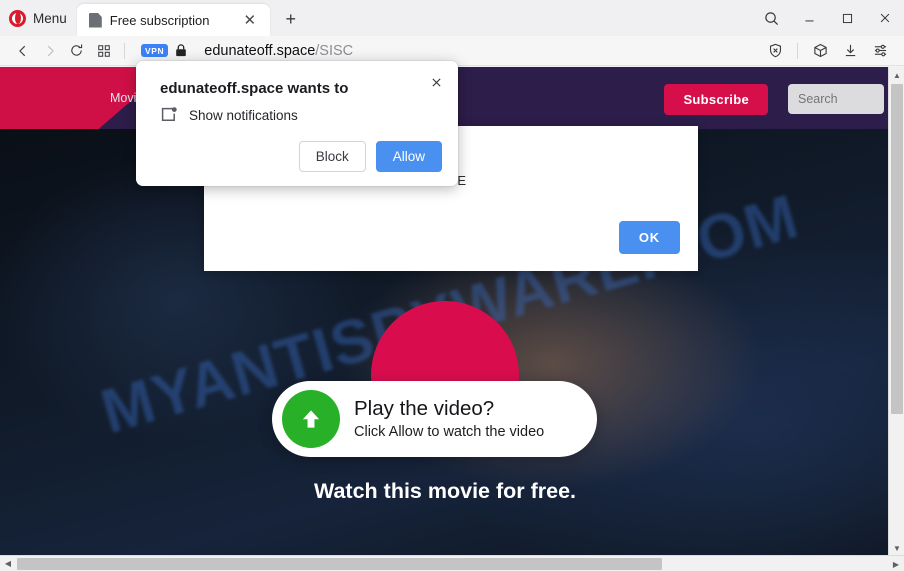 Image resolution: width=904 pixels, height=571 pixels. Describe the element at coordinates (76, 51) in the screenshot. I see `reload-icon` at that location.